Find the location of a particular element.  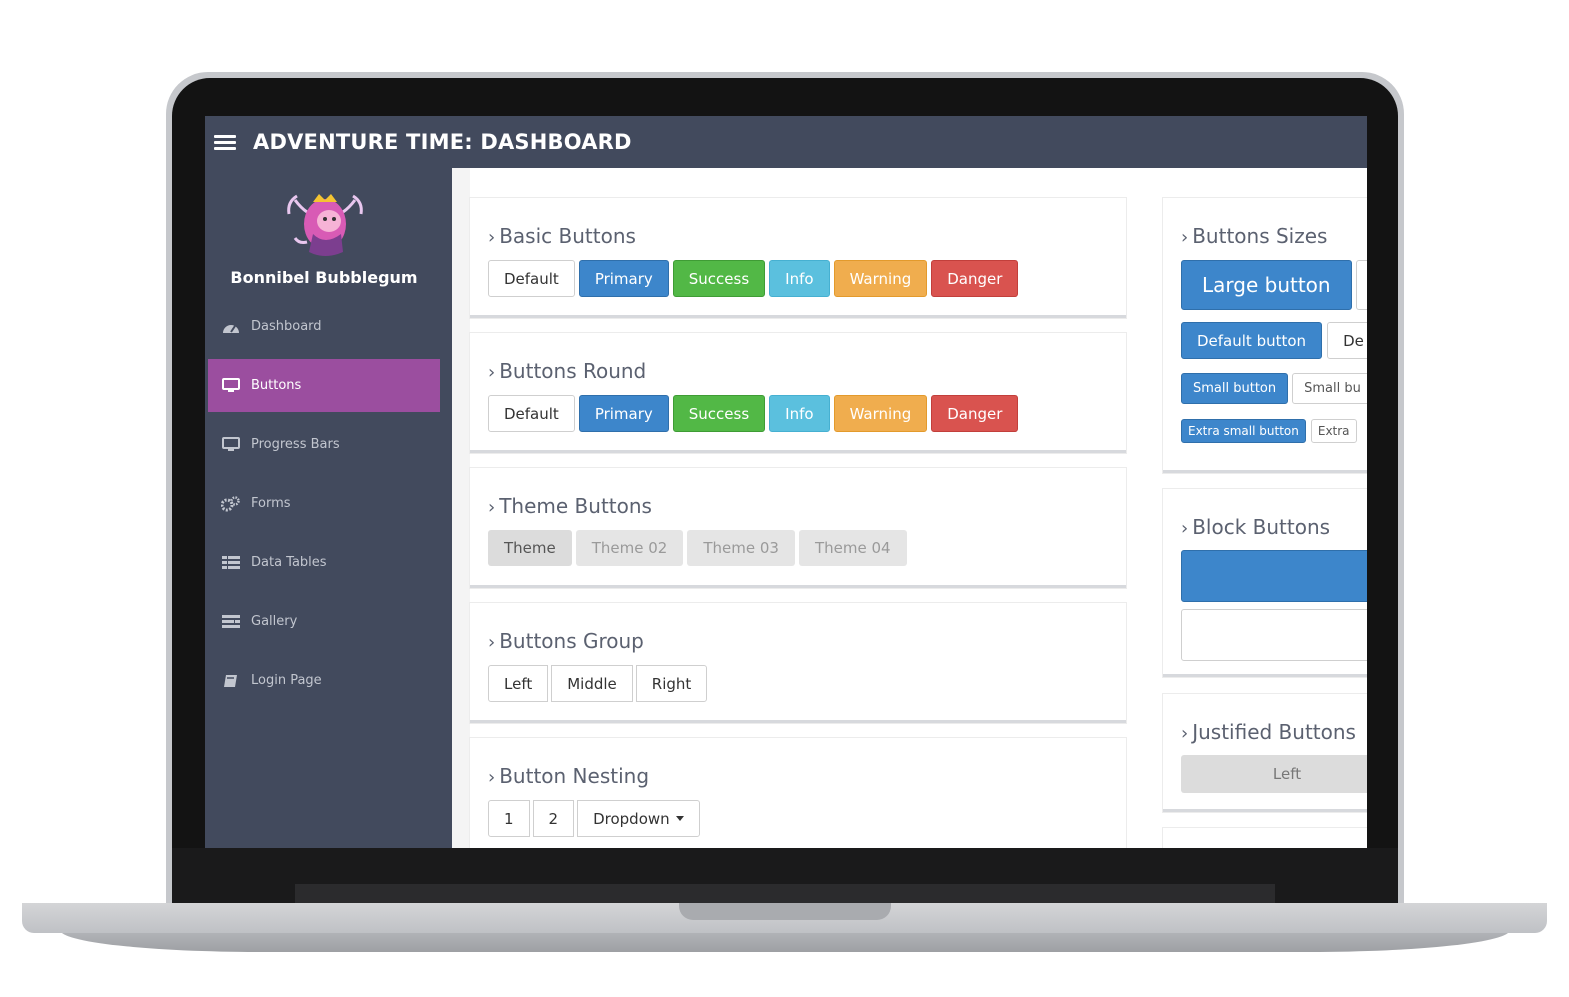

laptop-notch is located at coordinates (785, 911).